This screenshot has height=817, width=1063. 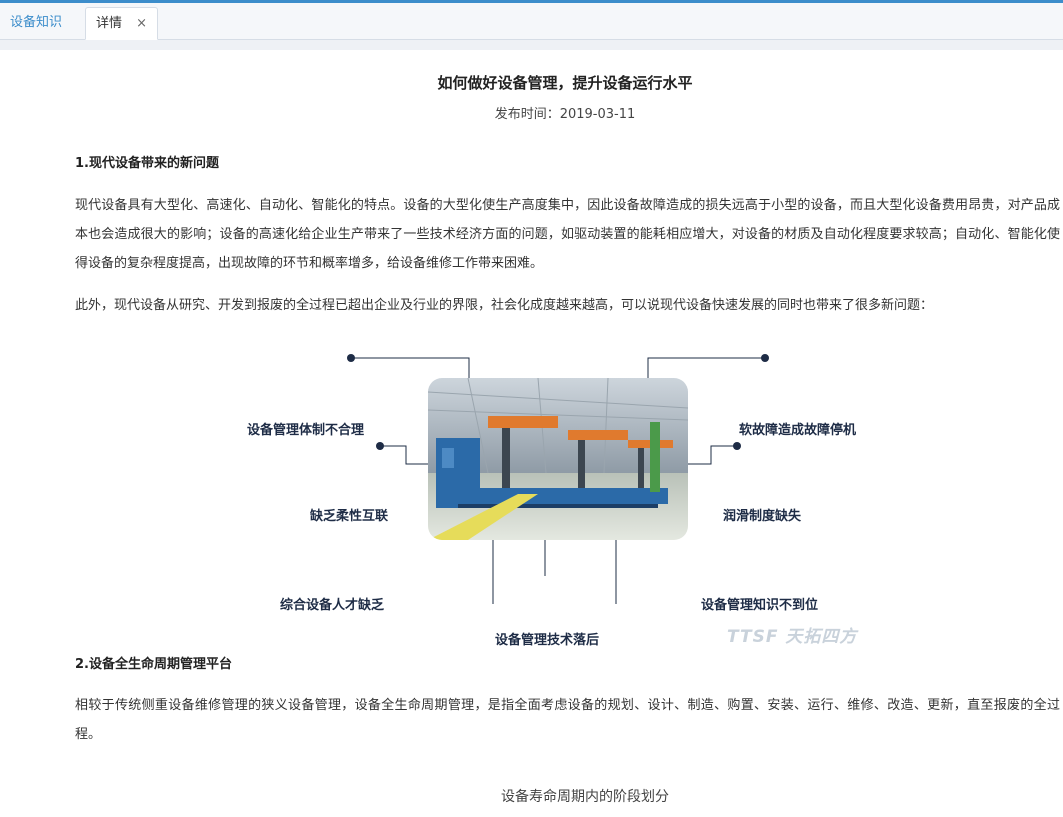 I want to click on factory-production-line-image, so click(x=558, y=459).